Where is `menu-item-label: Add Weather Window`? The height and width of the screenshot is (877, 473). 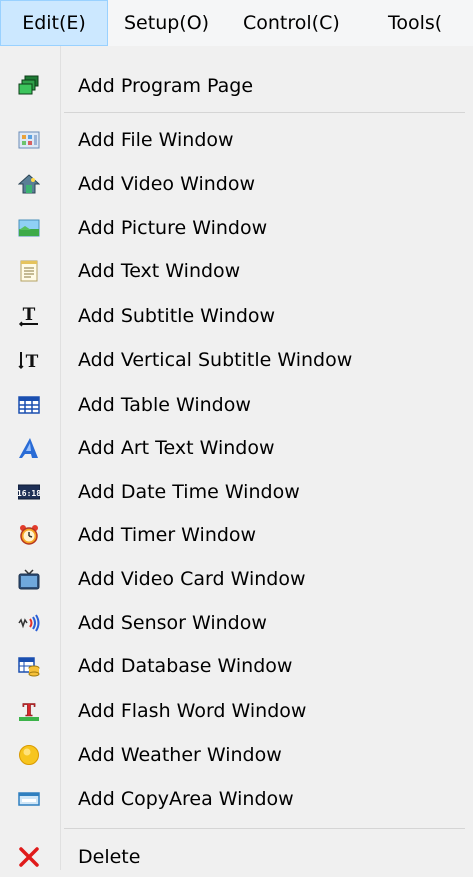 menu-item-label: Add Weather Window is located at coordinates (180, 755).